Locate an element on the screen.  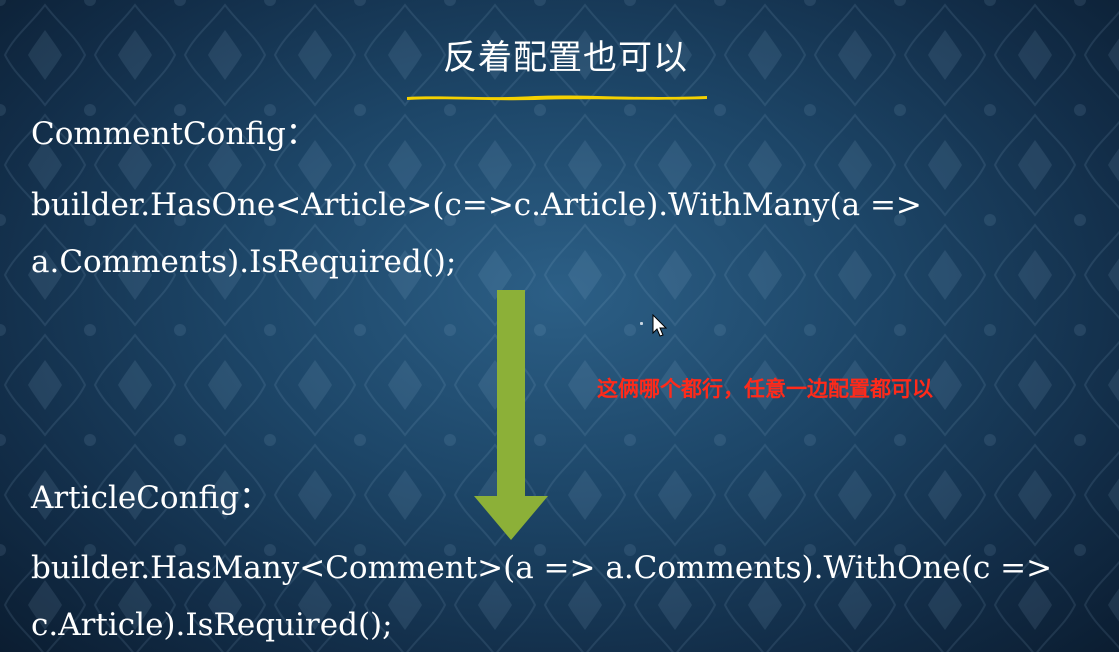
down-arrow-icon is located at coordinates (511, 415).